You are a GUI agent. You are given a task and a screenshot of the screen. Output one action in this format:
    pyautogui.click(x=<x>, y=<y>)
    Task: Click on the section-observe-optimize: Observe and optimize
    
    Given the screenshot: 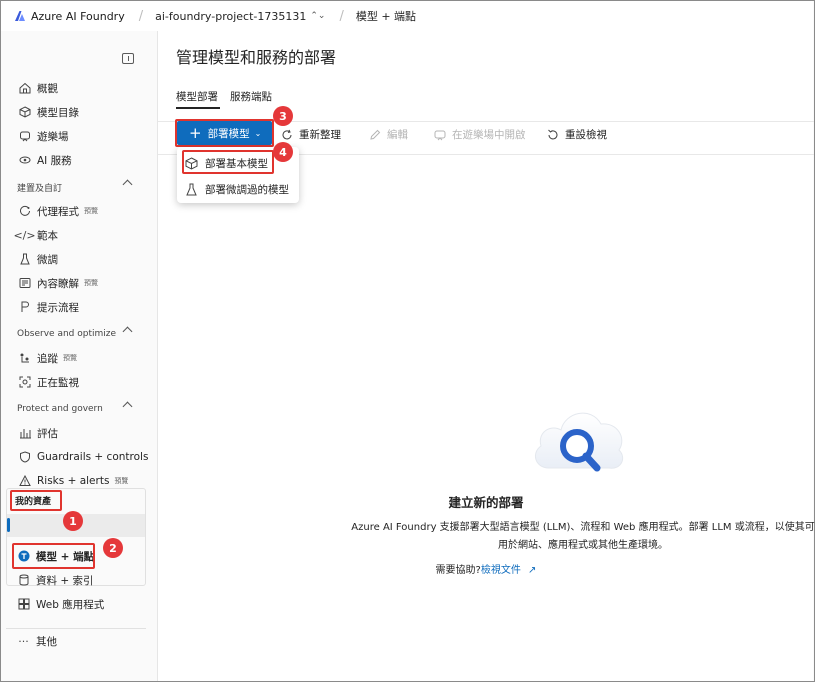 What is the action you would take?
    pyautogui.click(x=78, y=334)
    